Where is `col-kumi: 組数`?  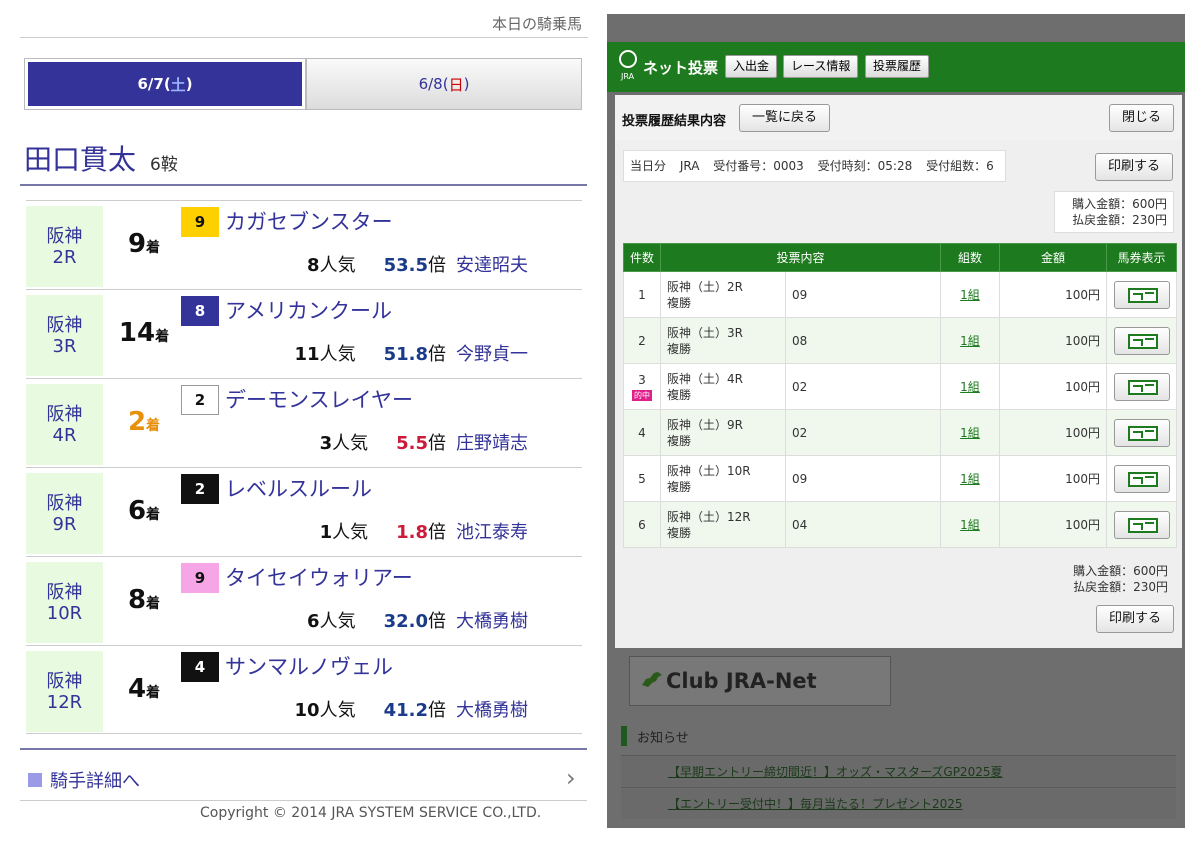
col-kumi: 組数 is located at coordinates (970, 257).